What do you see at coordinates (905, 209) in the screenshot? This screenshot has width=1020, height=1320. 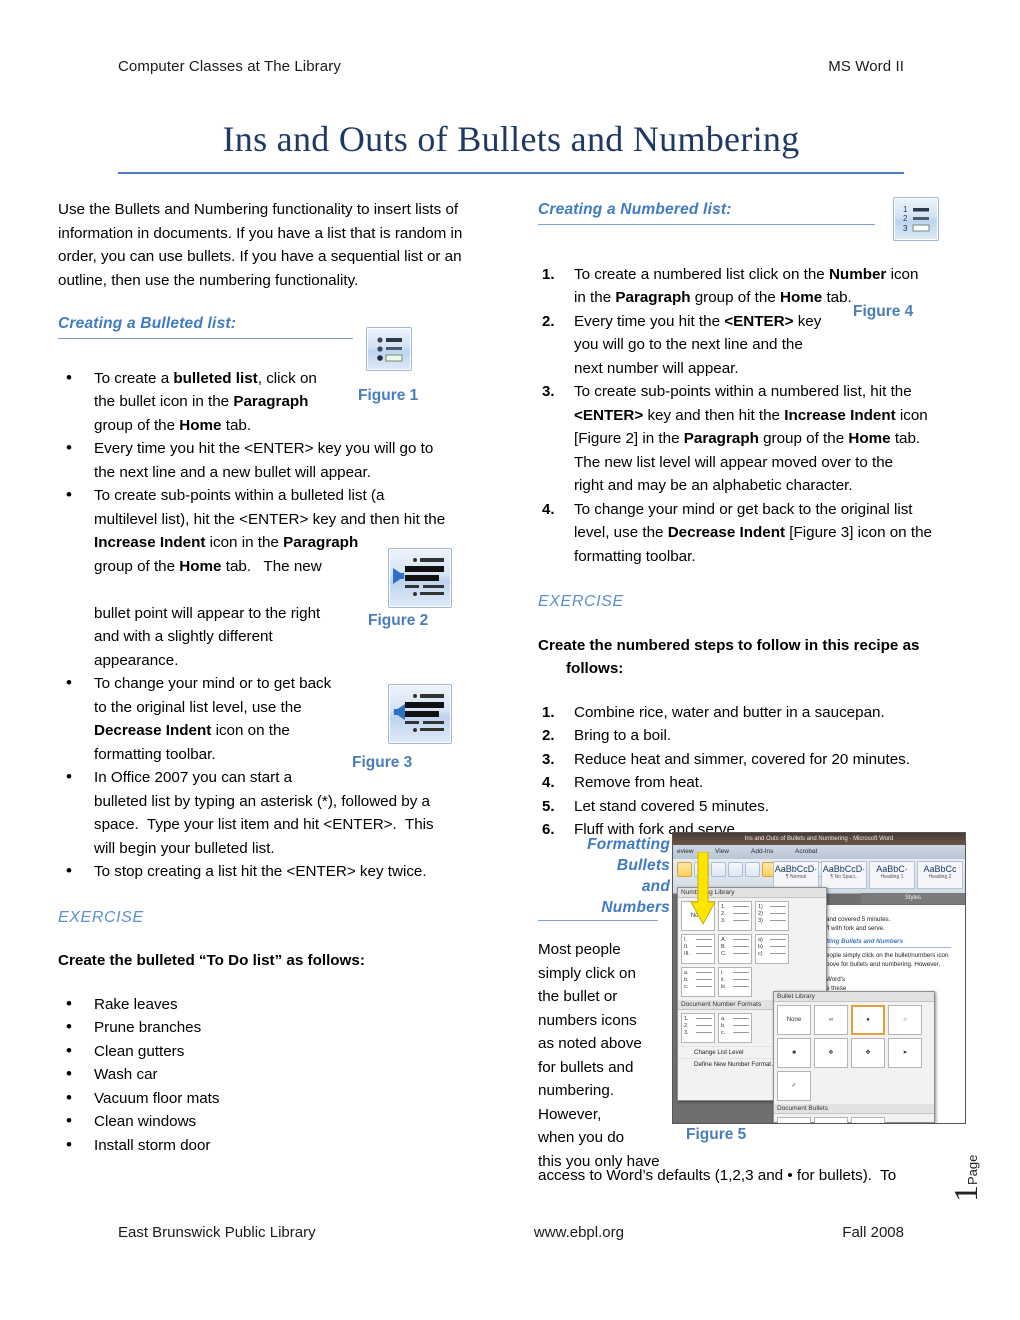 I see `svg-text: 1` at bounding box center [905, 209].